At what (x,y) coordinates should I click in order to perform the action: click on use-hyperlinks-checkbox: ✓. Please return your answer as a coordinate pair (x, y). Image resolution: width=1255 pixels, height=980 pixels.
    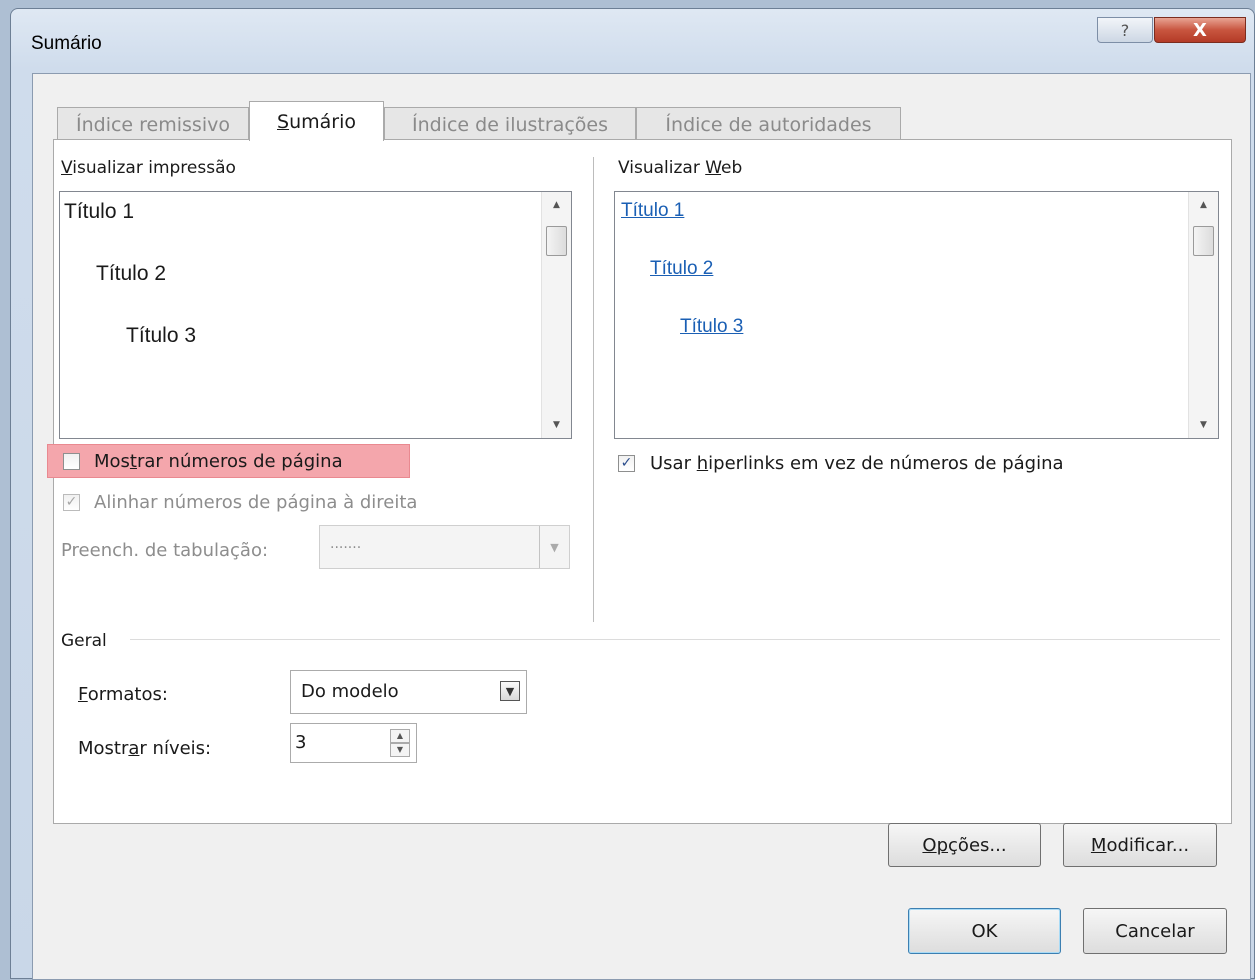
    Looking at the image, I should click on (626, 463).